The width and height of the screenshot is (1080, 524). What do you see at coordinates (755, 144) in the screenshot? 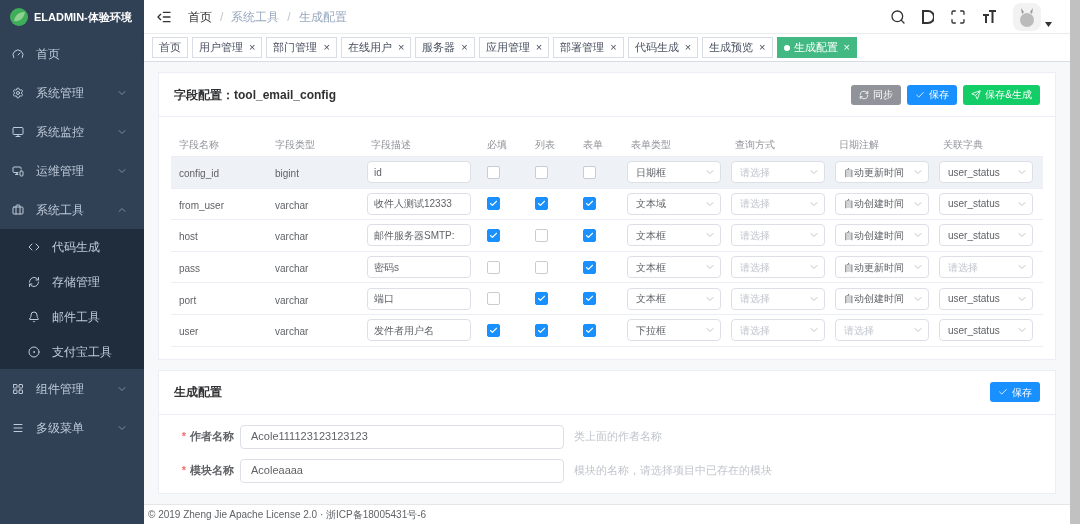
I see `column-header: 查询方式` at bounding box center [755, 144].